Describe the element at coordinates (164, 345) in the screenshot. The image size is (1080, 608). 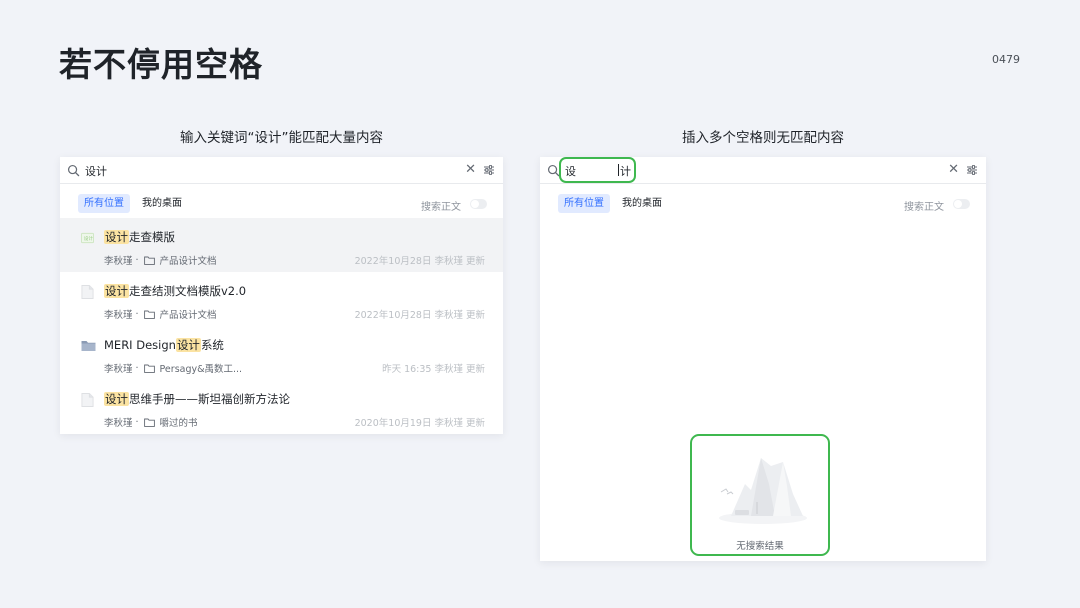
I see `result-title: MERI Design设计系统` at that location.